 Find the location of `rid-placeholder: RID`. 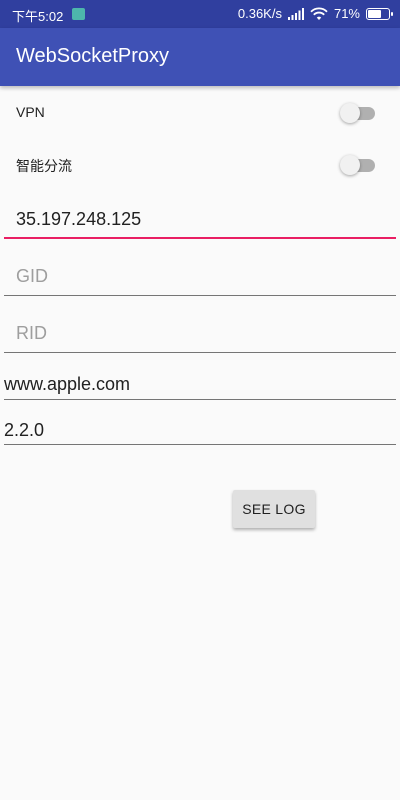

rid-placeholder: RID is located at coordinates (31, 333).